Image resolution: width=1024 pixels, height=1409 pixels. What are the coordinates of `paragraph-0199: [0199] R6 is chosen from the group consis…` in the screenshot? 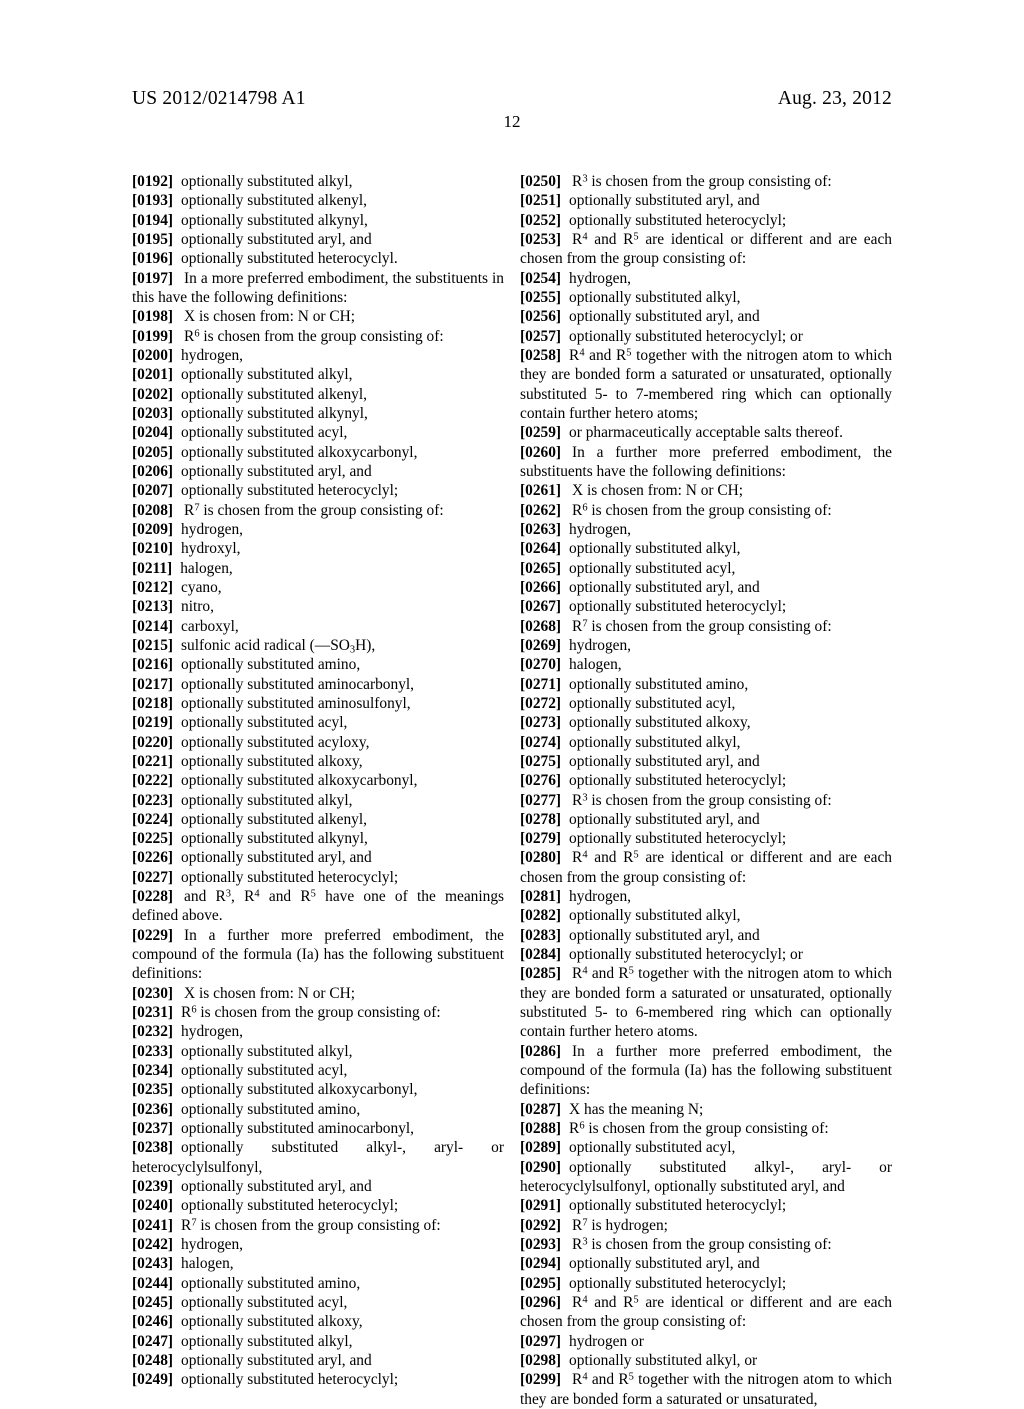 It's located at (318, 336).